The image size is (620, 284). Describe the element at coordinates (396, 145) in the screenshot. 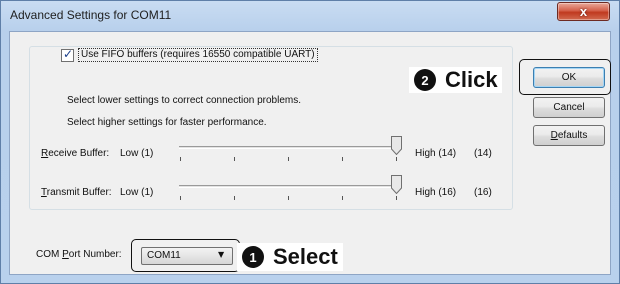

I see `receive-slider-thumb` at that location.